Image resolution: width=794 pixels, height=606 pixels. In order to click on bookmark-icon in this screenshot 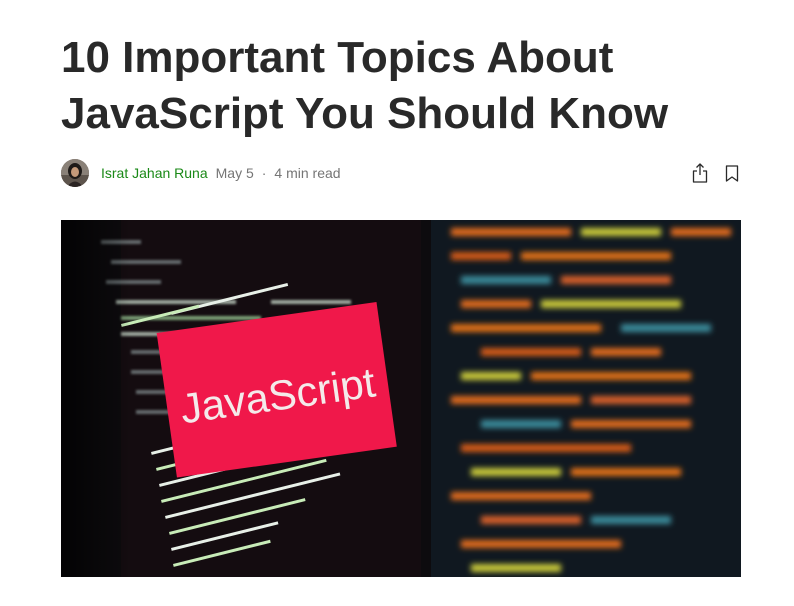, I will do `click(732, 173)`.